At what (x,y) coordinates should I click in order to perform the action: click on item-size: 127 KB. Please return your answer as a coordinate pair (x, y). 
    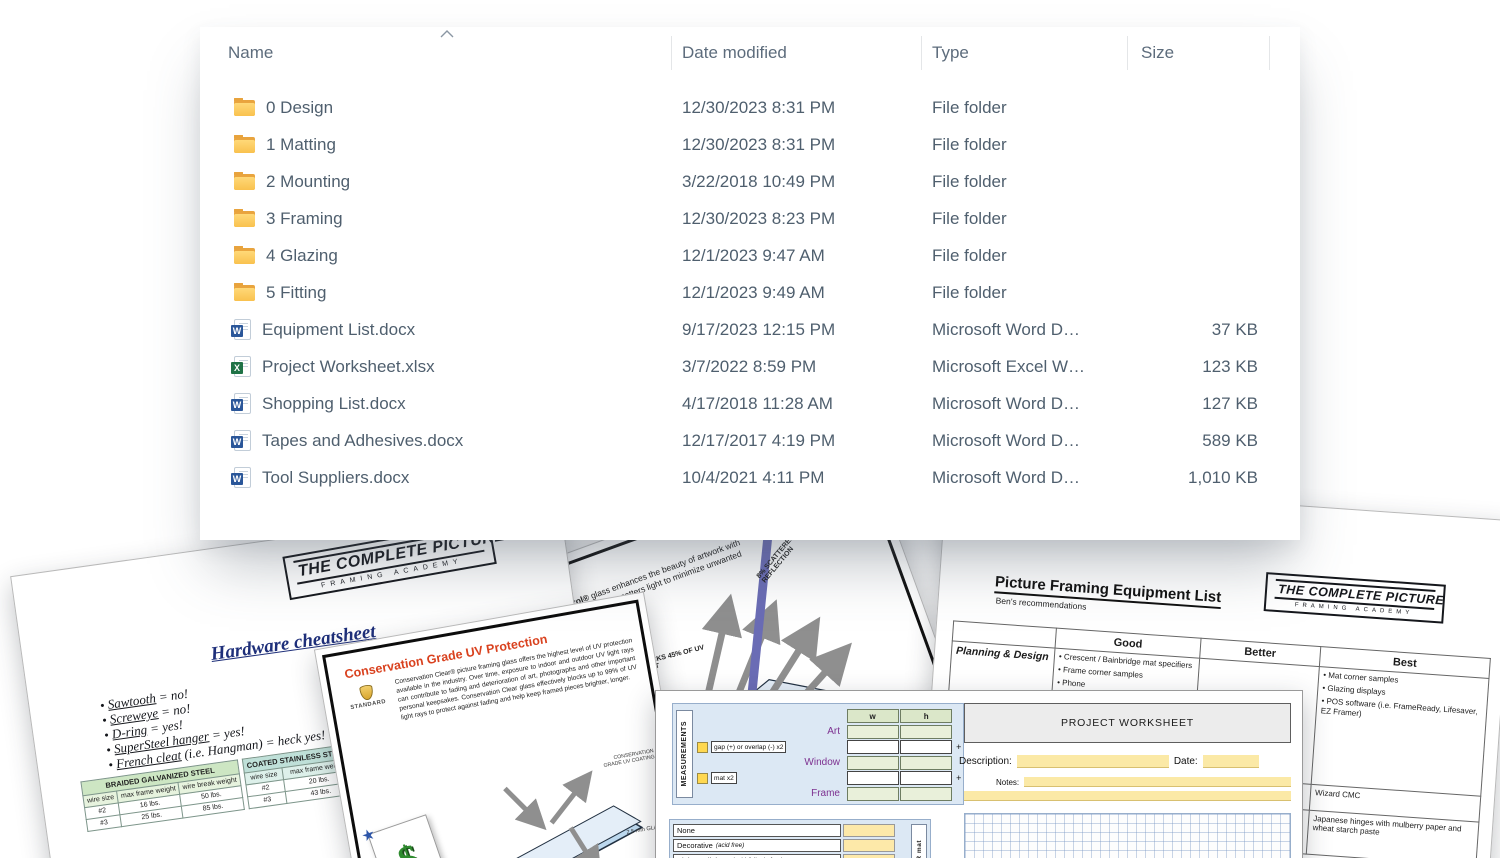
    Looking at the image, I should click on (1230, 403).